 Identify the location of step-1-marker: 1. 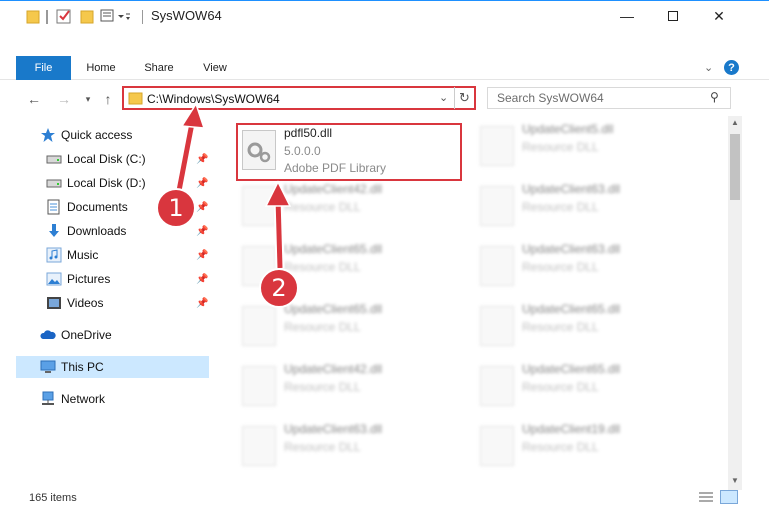
(176, 208).